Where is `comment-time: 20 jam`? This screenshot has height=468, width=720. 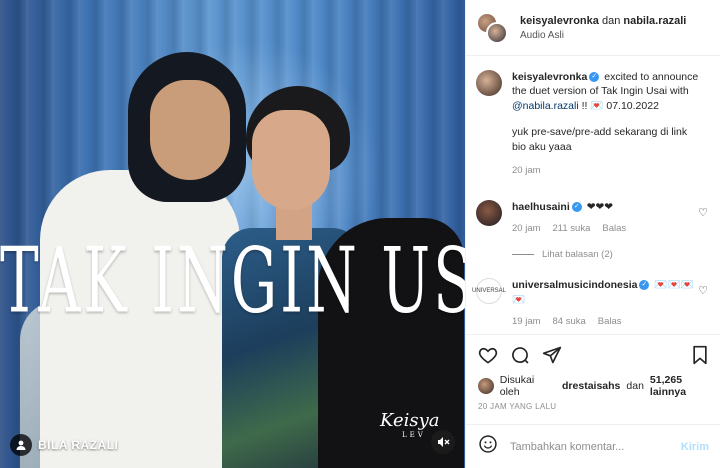 comment-time: 20 jam is located at coordinates (526, 229).